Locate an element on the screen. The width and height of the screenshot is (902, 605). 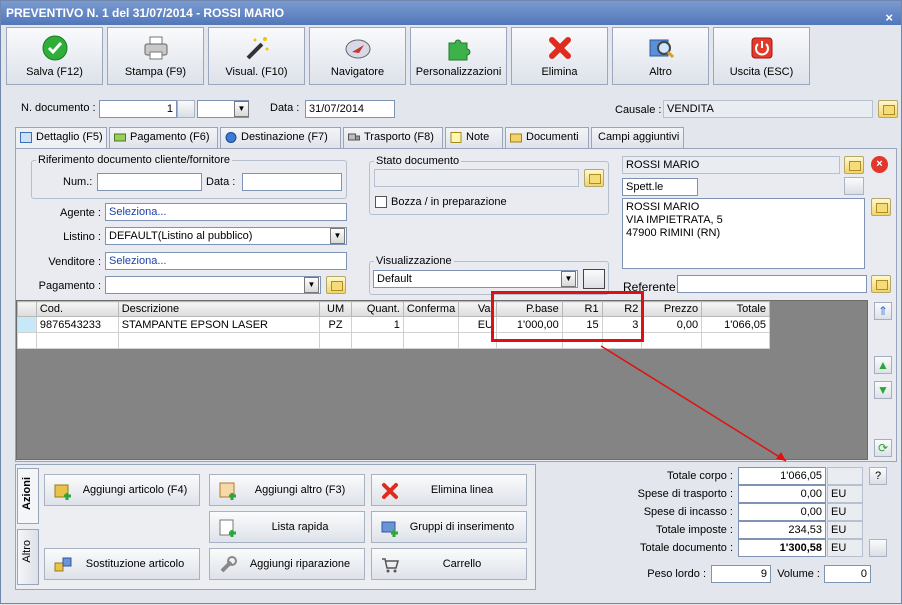
tab-campi-aggiuntivi: Campi aggiuntivi is located at coordinates (637, 137).